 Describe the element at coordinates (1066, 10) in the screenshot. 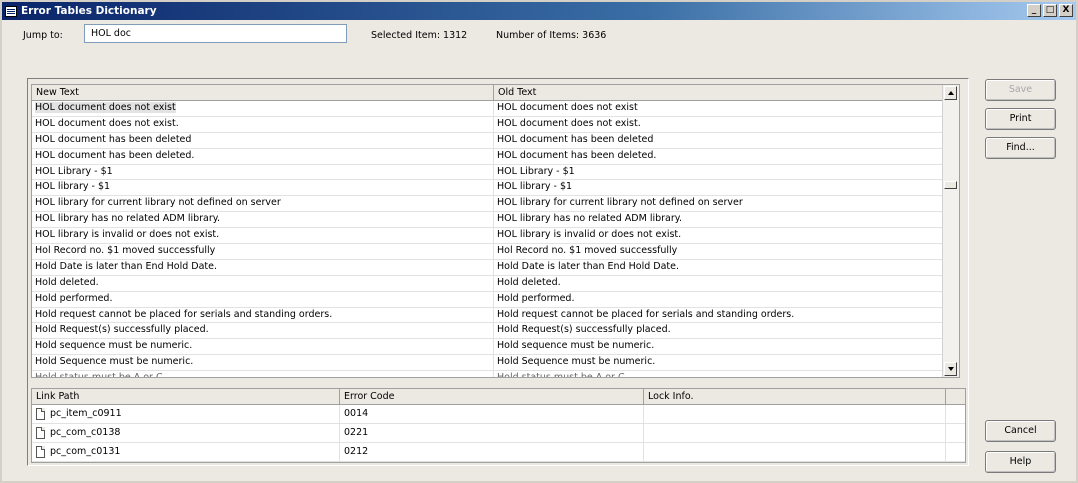

I see `close-button: X` at that location.